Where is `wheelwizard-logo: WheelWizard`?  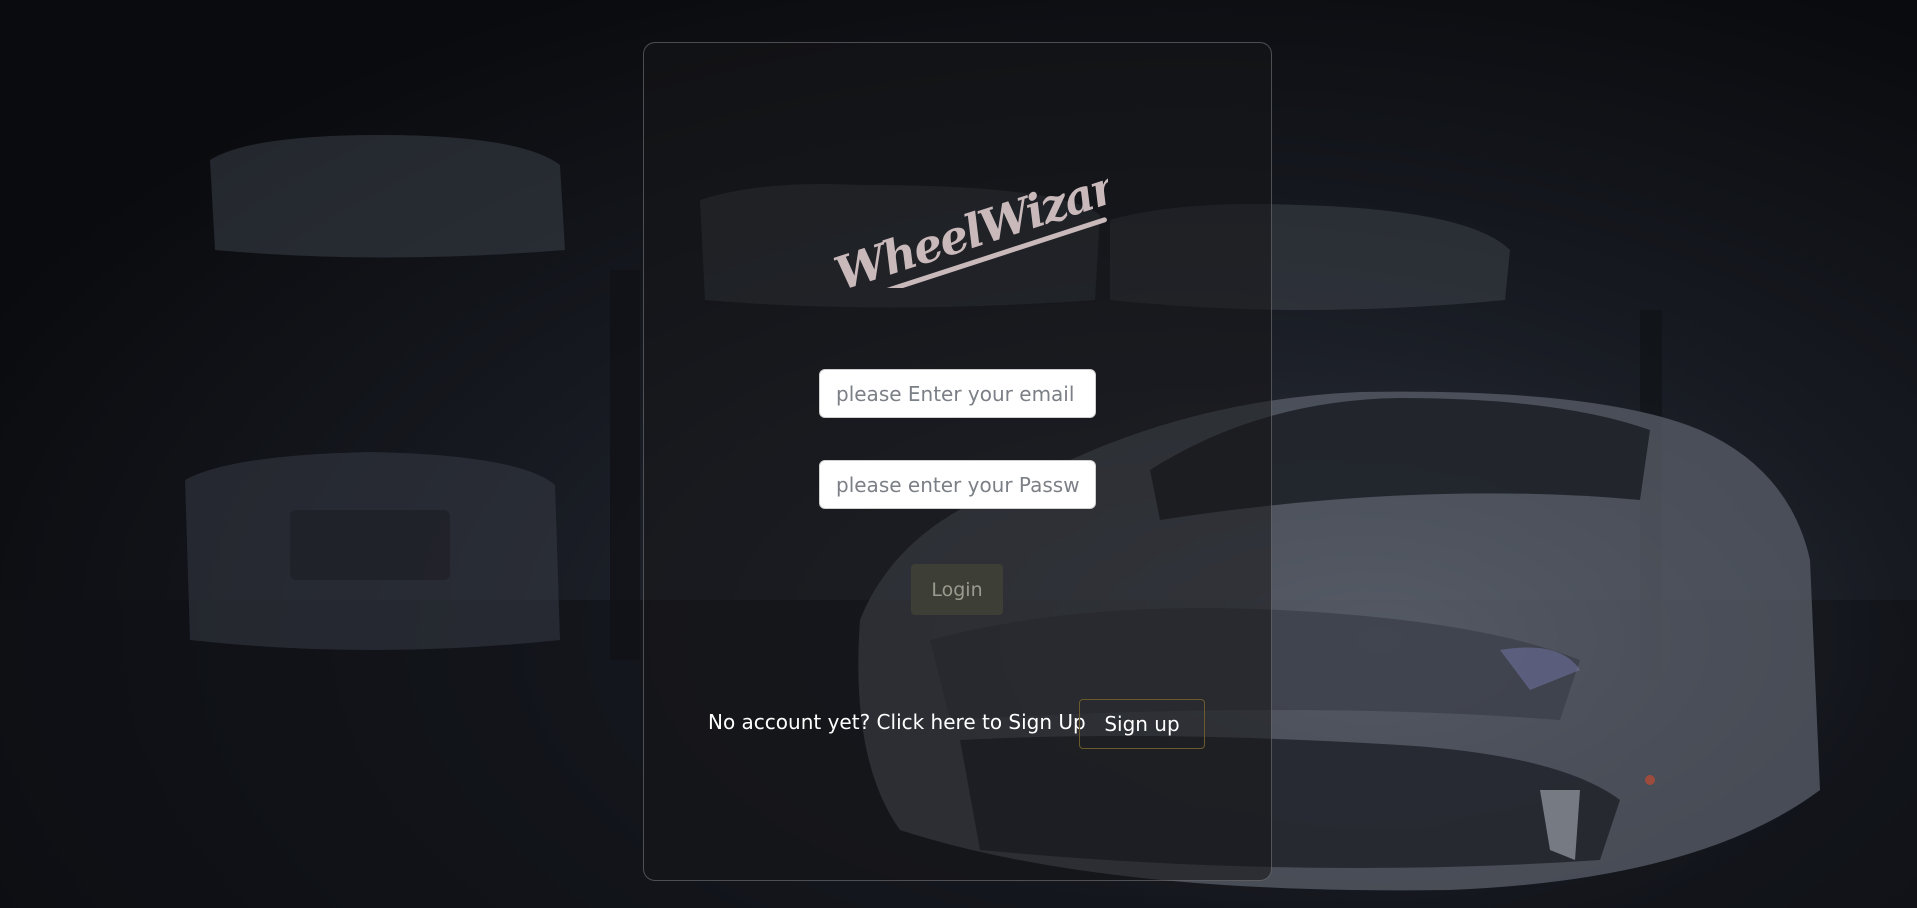
wheelwizard-logo: WheelWizard is located at coordinates (968, 228).